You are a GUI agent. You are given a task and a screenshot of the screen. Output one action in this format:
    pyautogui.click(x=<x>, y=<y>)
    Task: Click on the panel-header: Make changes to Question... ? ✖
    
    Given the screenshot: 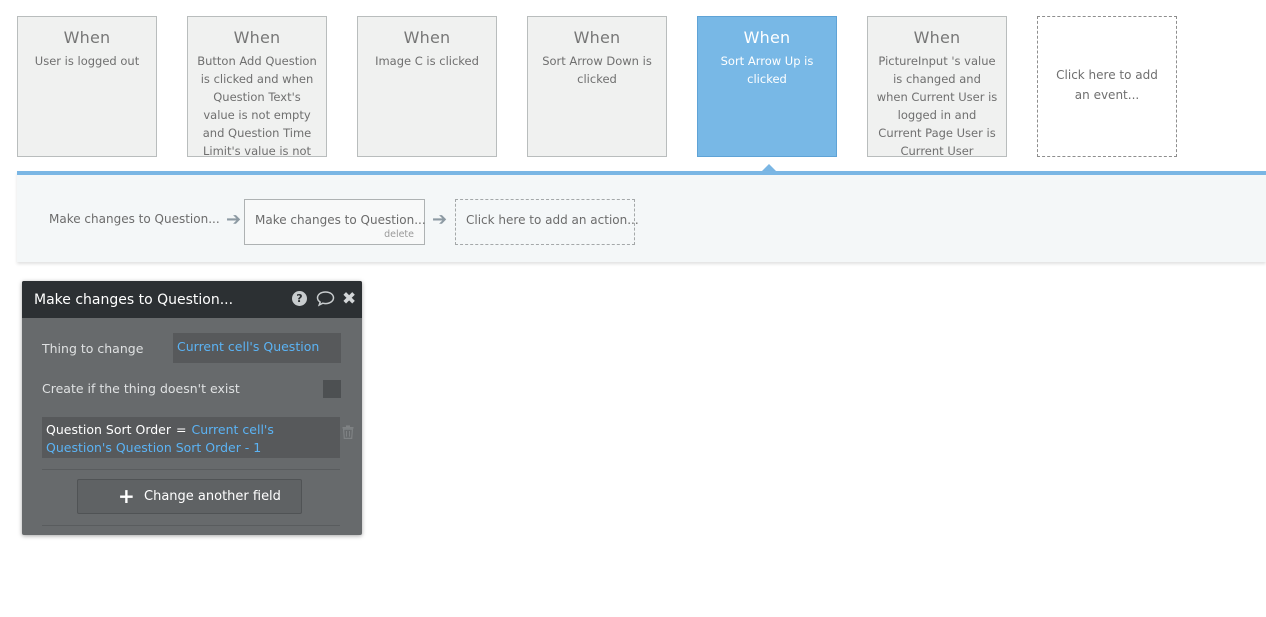 What is the action you would take?
    pyautogui.click(x=192, y=299)
    